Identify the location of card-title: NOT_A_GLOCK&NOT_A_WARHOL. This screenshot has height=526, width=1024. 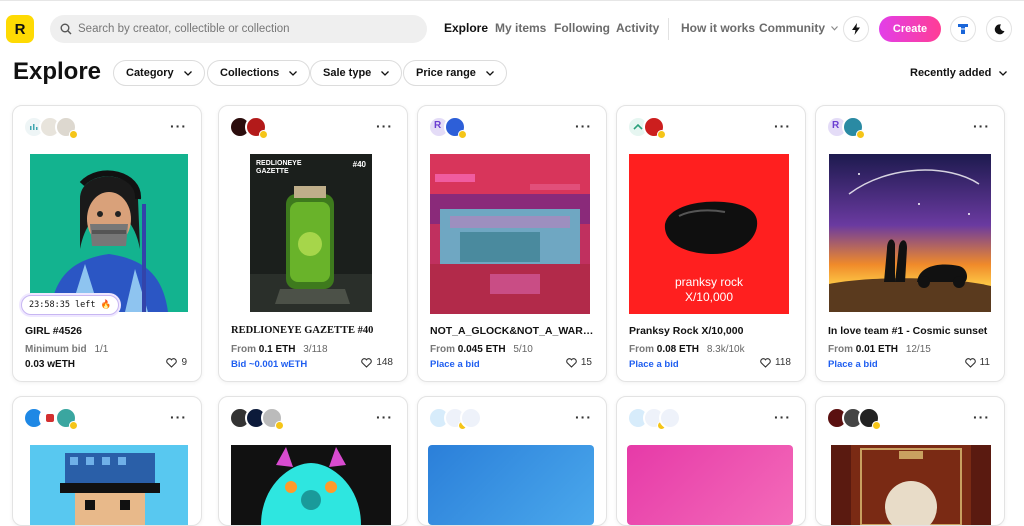
(512, 331).